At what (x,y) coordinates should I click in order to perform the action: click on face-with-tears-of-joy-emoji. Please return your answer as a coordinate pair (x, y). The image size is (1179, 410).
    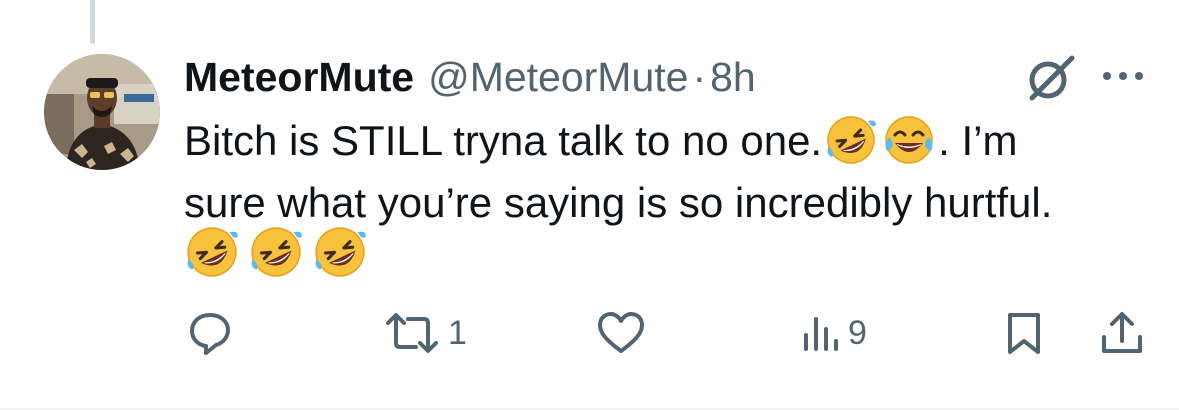
    Looking at the image, I should click on (909, 140).